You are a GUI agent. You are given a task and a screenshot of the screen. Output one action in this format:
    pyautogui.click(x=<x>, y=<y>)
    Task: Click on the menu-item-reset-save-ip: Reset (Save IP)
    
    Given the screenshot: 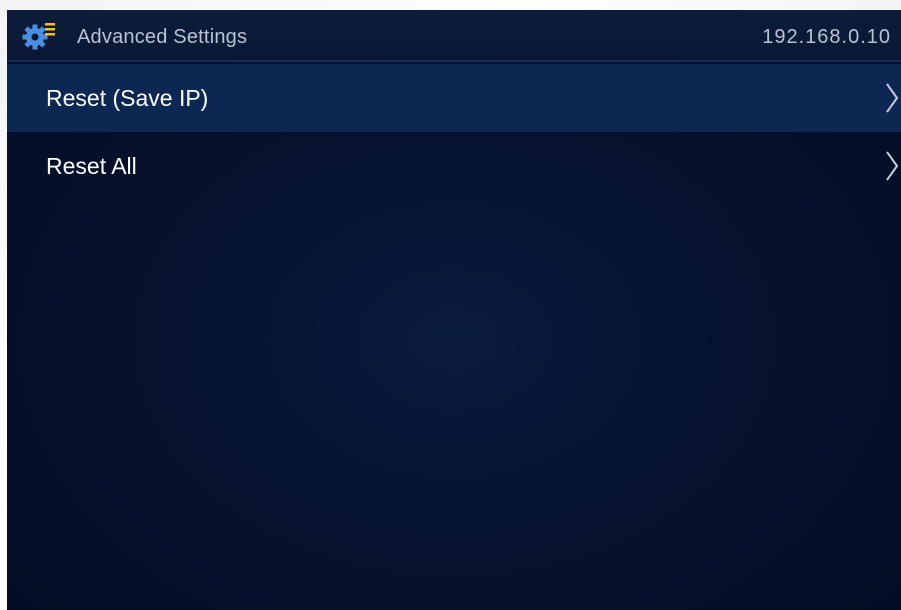 What is the action you would take?
    pyautogui.click(x=454, y=98)
    